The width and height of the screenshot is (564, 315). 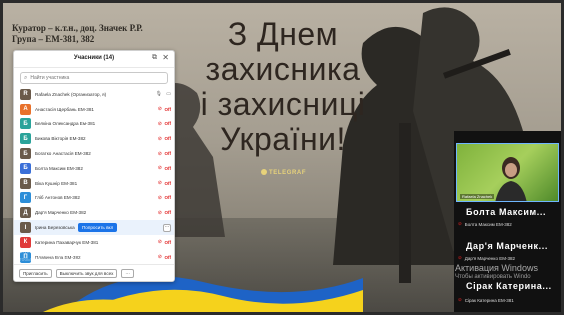 What do you see at coordinates (98, 228) in the screenshot?
I see `ask-to-unmute-button: Попросить вкл` at bounding box center [98, 228].